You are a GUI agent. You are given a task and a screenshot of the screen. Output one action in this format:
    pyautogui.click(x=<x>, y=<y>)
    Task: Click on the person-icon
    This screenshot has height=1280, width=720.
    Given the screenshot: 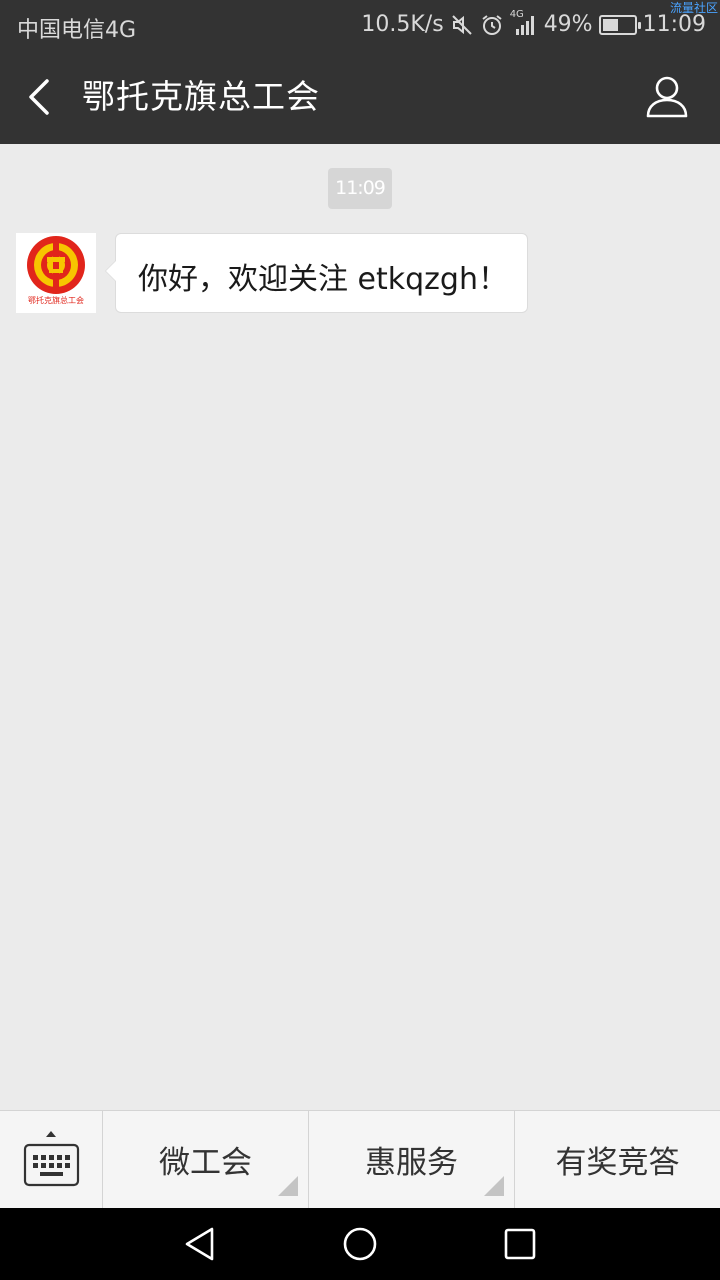 What is the action you would take?
    pyautogui.click(x=667, y=97)
    